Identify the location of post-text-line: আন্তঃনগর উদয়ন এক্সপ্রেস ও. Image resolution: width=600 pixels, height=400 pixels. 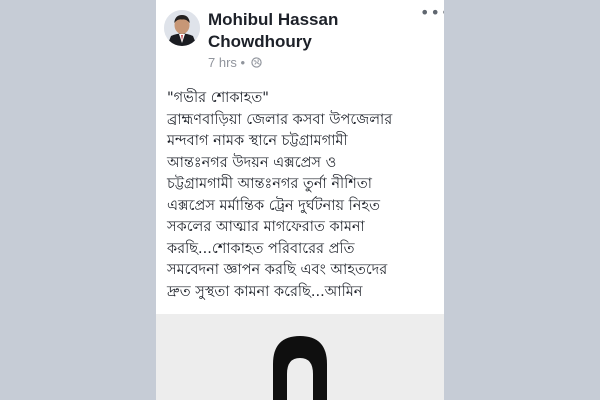
(252, 162).